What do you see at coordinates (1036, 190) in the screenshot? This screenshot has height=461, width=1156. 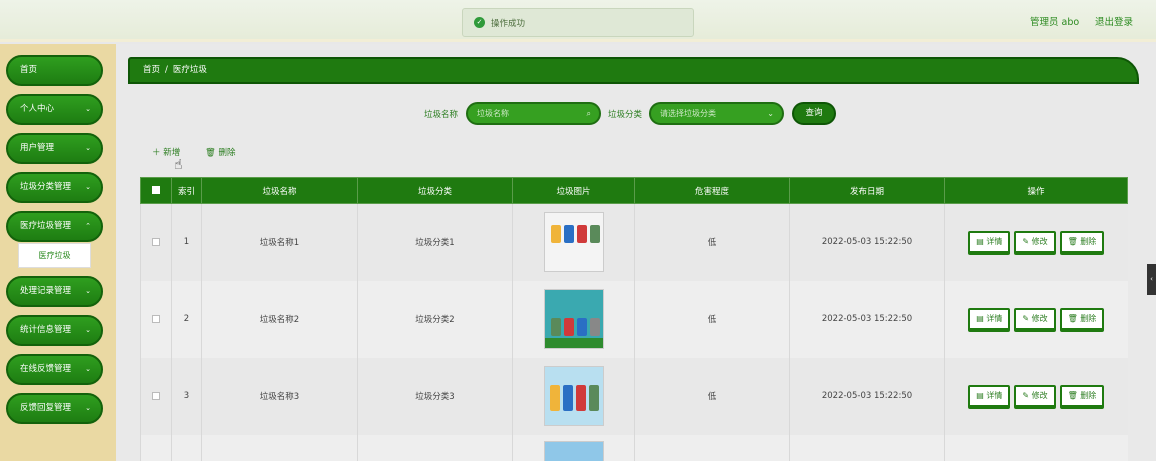 I see `header-actions: 操作` at bounding box center [1036, 190].